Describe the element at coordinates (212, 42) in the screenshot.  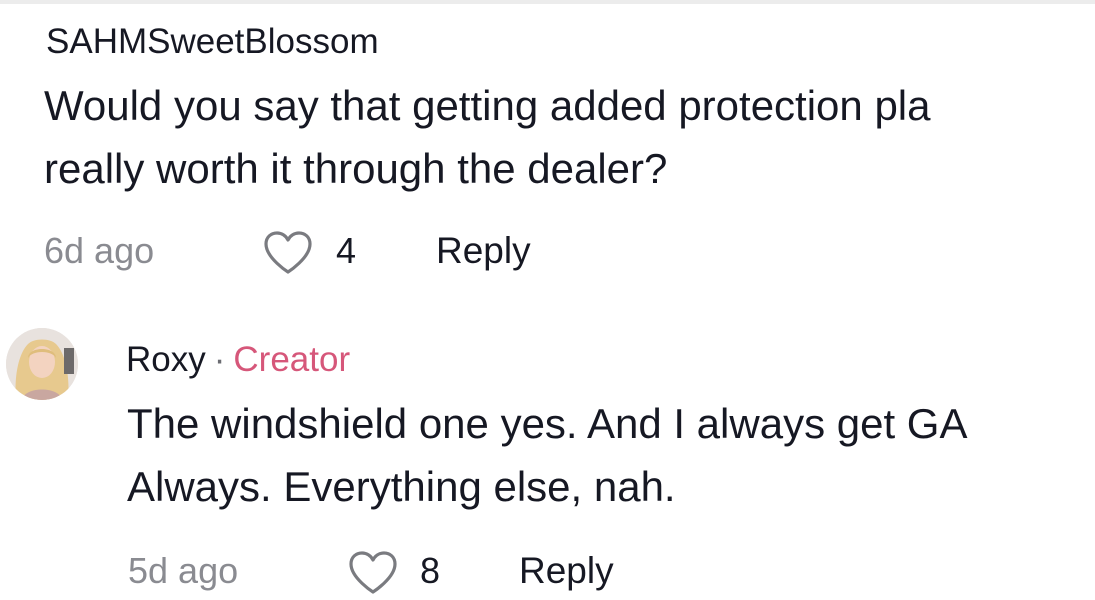
I see `comment-username: SAHMSweetBlossom` at that location.